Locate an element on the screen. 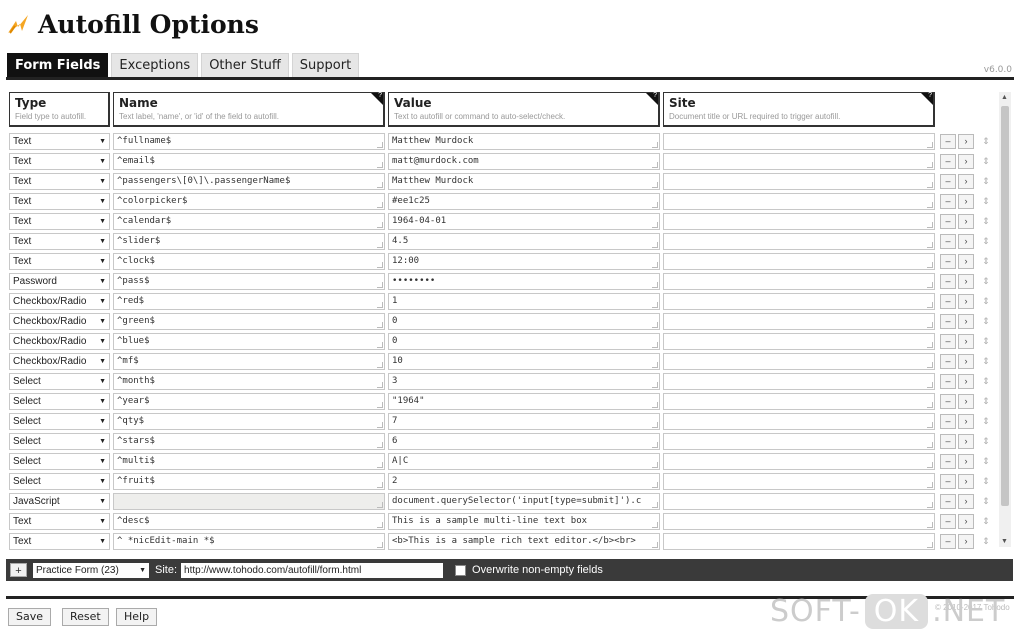  value-field: 3 is located at coordinates (524, 381).